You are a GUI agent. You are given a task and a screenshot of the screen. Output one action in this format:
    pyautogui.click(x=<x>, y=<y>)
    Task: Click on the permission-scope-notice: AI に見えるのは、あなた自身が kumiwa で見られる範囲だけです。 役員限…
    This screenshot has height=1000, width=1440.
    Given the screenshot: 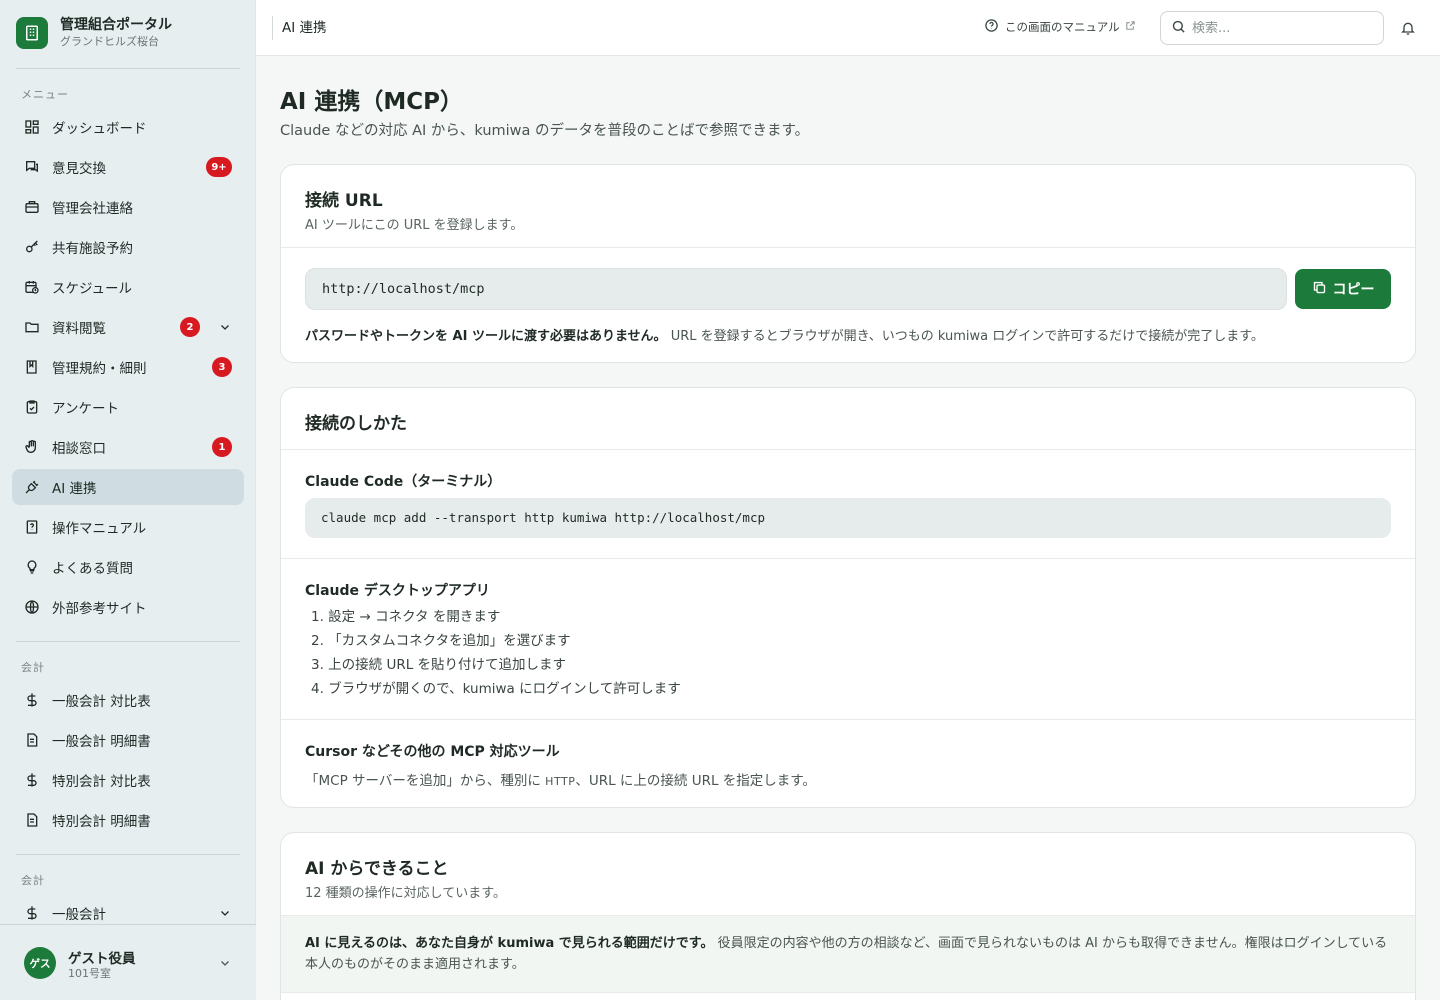 What is the action you would take?
    pyautogui.click(x=848, y=954)
    